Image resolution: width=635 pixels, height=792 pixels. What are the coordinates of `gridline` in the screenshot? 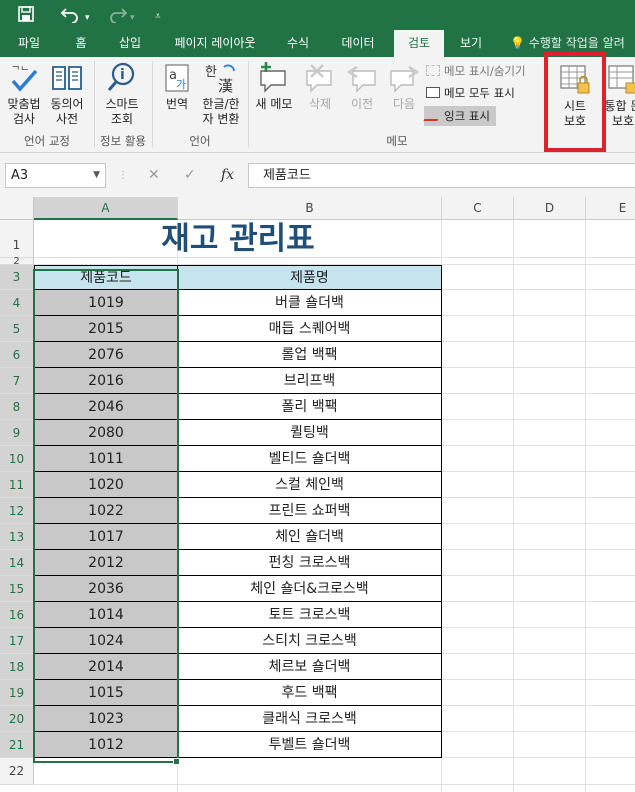 It's located at (334, 784).